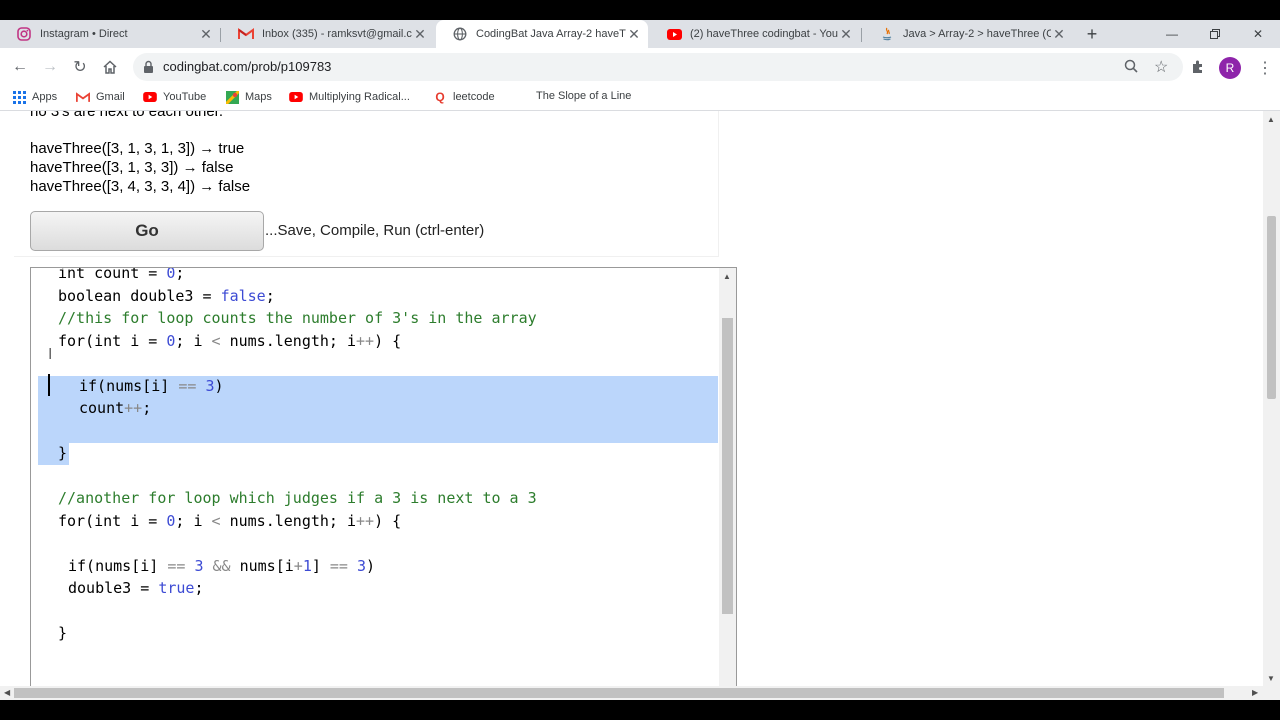 The image size is (1280, 720). What do you see at coordinates (232, 97) in the screenshot?
I see `maps-icon` at bounding box center [232, 97].